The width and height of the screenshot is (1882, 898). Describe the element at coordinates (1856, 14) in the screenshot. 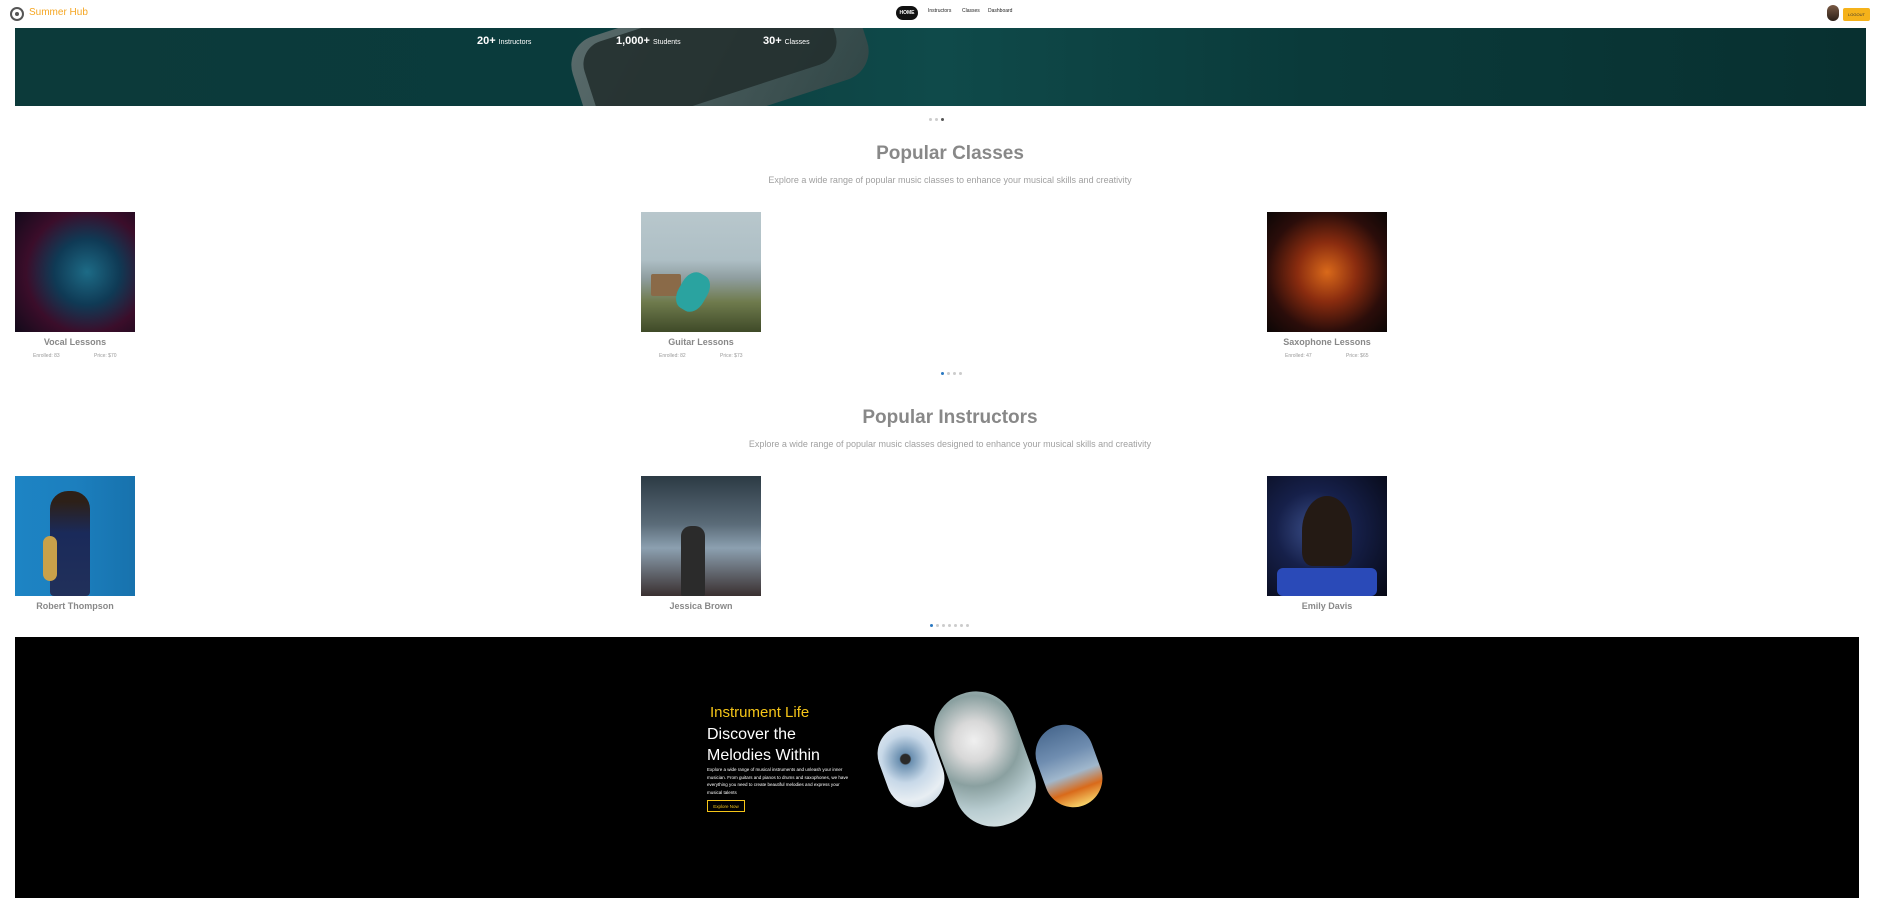

I see `logout-button: LOGOUT` at that location.